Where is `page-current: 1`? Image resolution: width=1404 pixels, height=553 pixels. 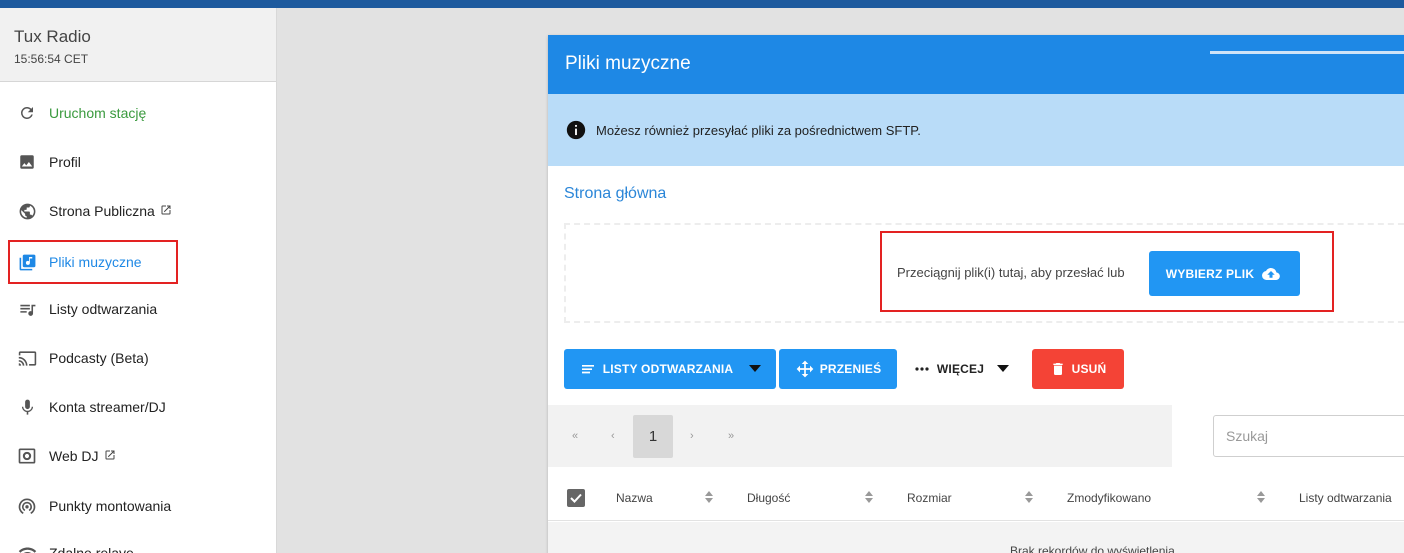 page-current: 1 is located at coordinates (653, 436).